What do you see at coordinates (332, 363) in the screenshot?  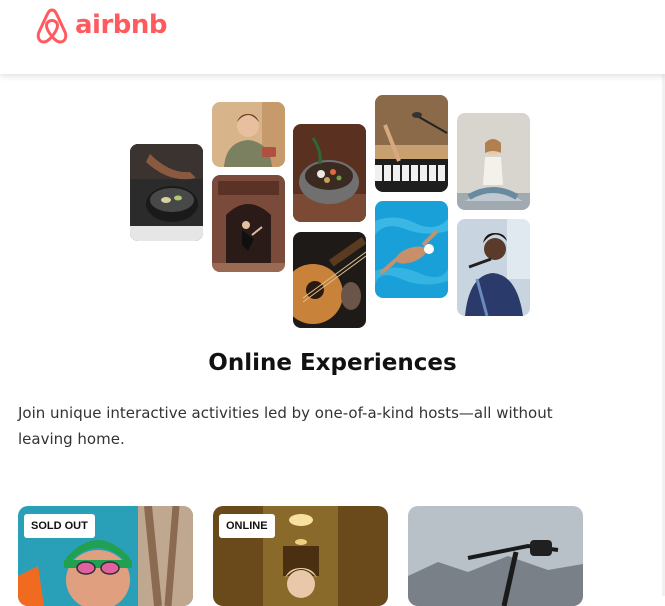 I see `page-title: Online Experiences` at bounding box center [332, 363].